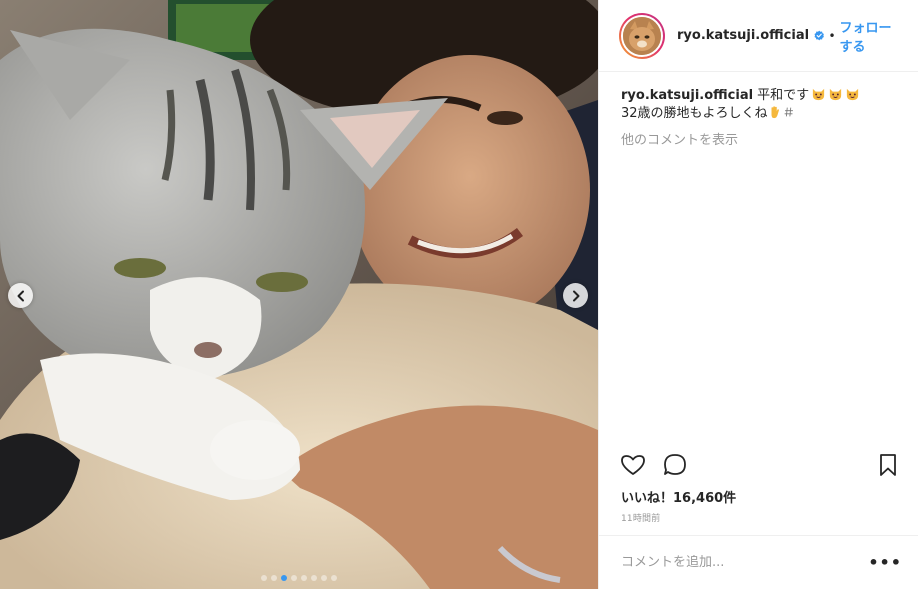  What do you see at coordinates (885, 562) in the screenshot?
I see `more-options-button: •••` at bounding box center [885, 562].